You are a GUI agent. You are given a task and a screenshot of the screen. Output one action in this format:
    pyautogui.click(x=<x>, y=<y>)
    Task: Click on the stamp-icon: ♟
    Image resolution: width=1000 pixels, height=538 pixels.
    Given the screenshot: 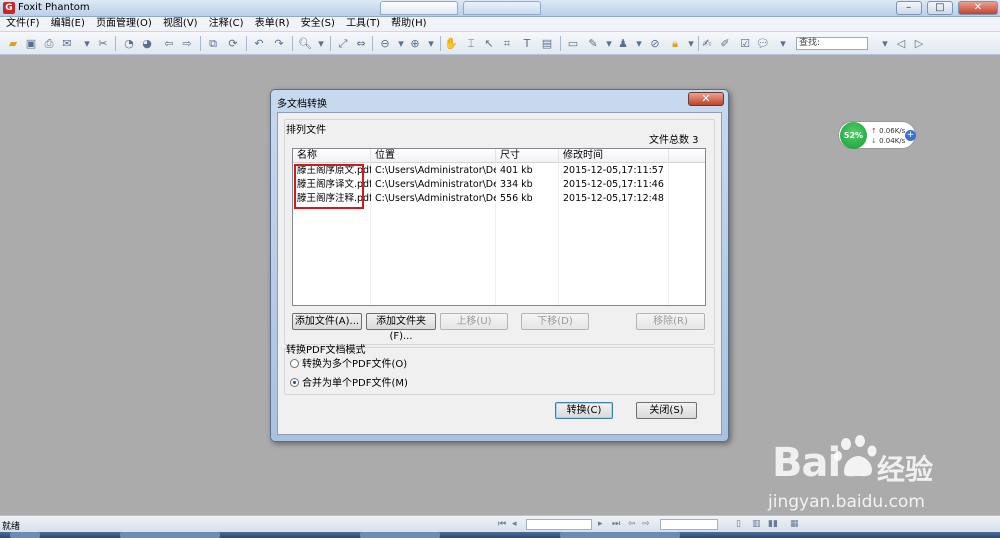 What is the action you would take?
    pyautogui.click(x=623, y=43)
    